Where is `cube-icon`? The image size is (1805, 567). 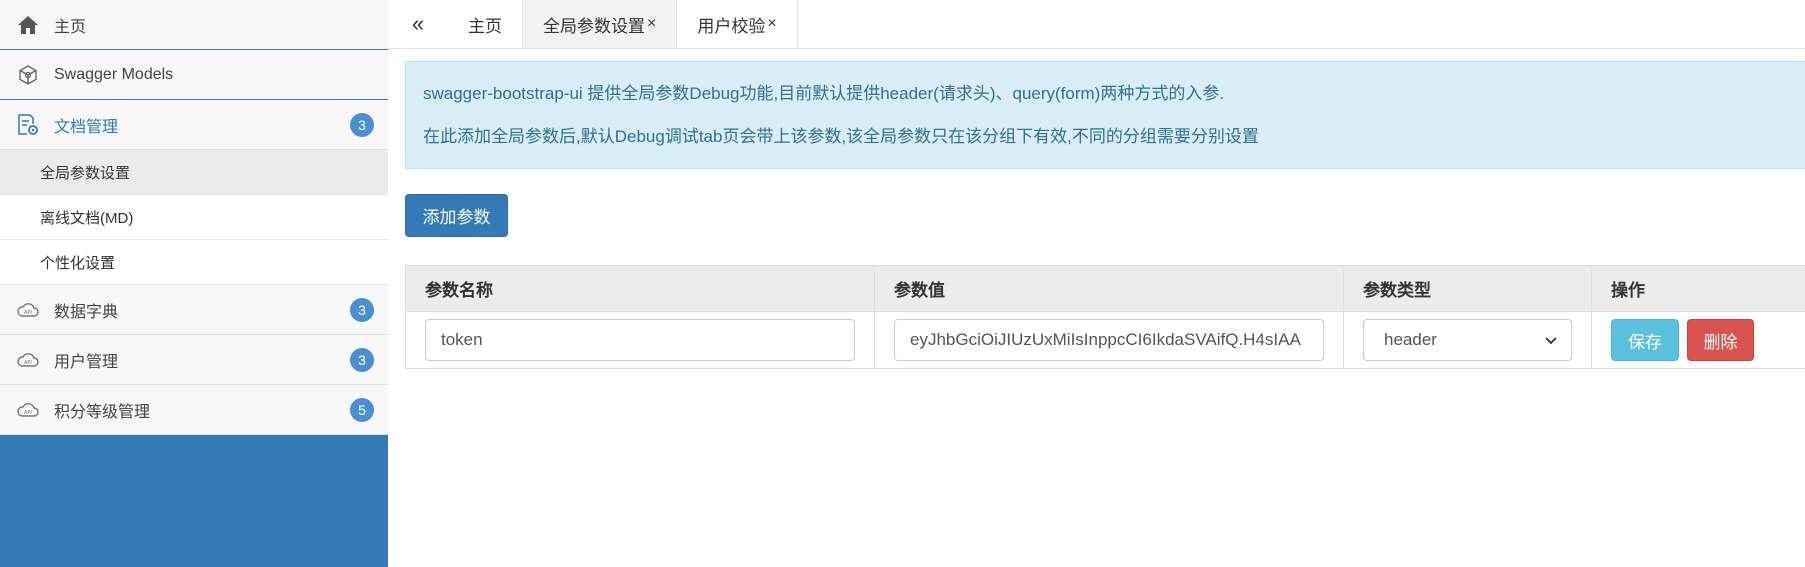
cube-icon is located at coordinates (28, 75).